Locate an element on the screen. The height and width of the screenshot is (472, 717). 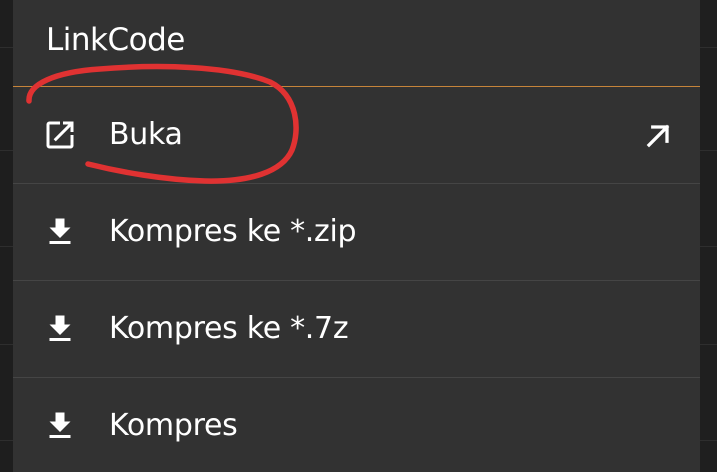
dialog-title: LinkCode is located at coordinates (115, 40).